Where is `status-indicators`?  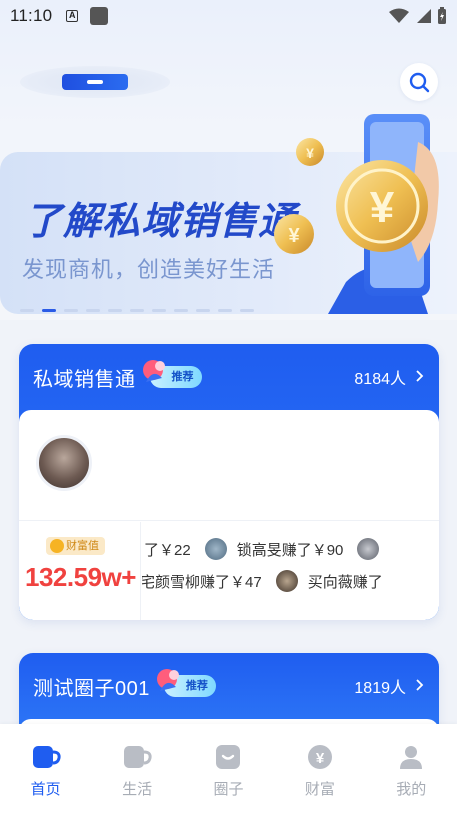 status-indicators is located at coordinates (418, 16).